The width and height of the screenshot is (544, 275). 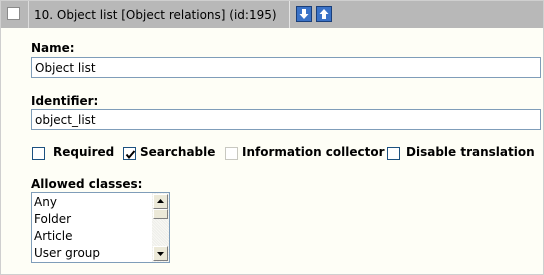 I want to click on header-select-cell, so click(x=15, y=14).